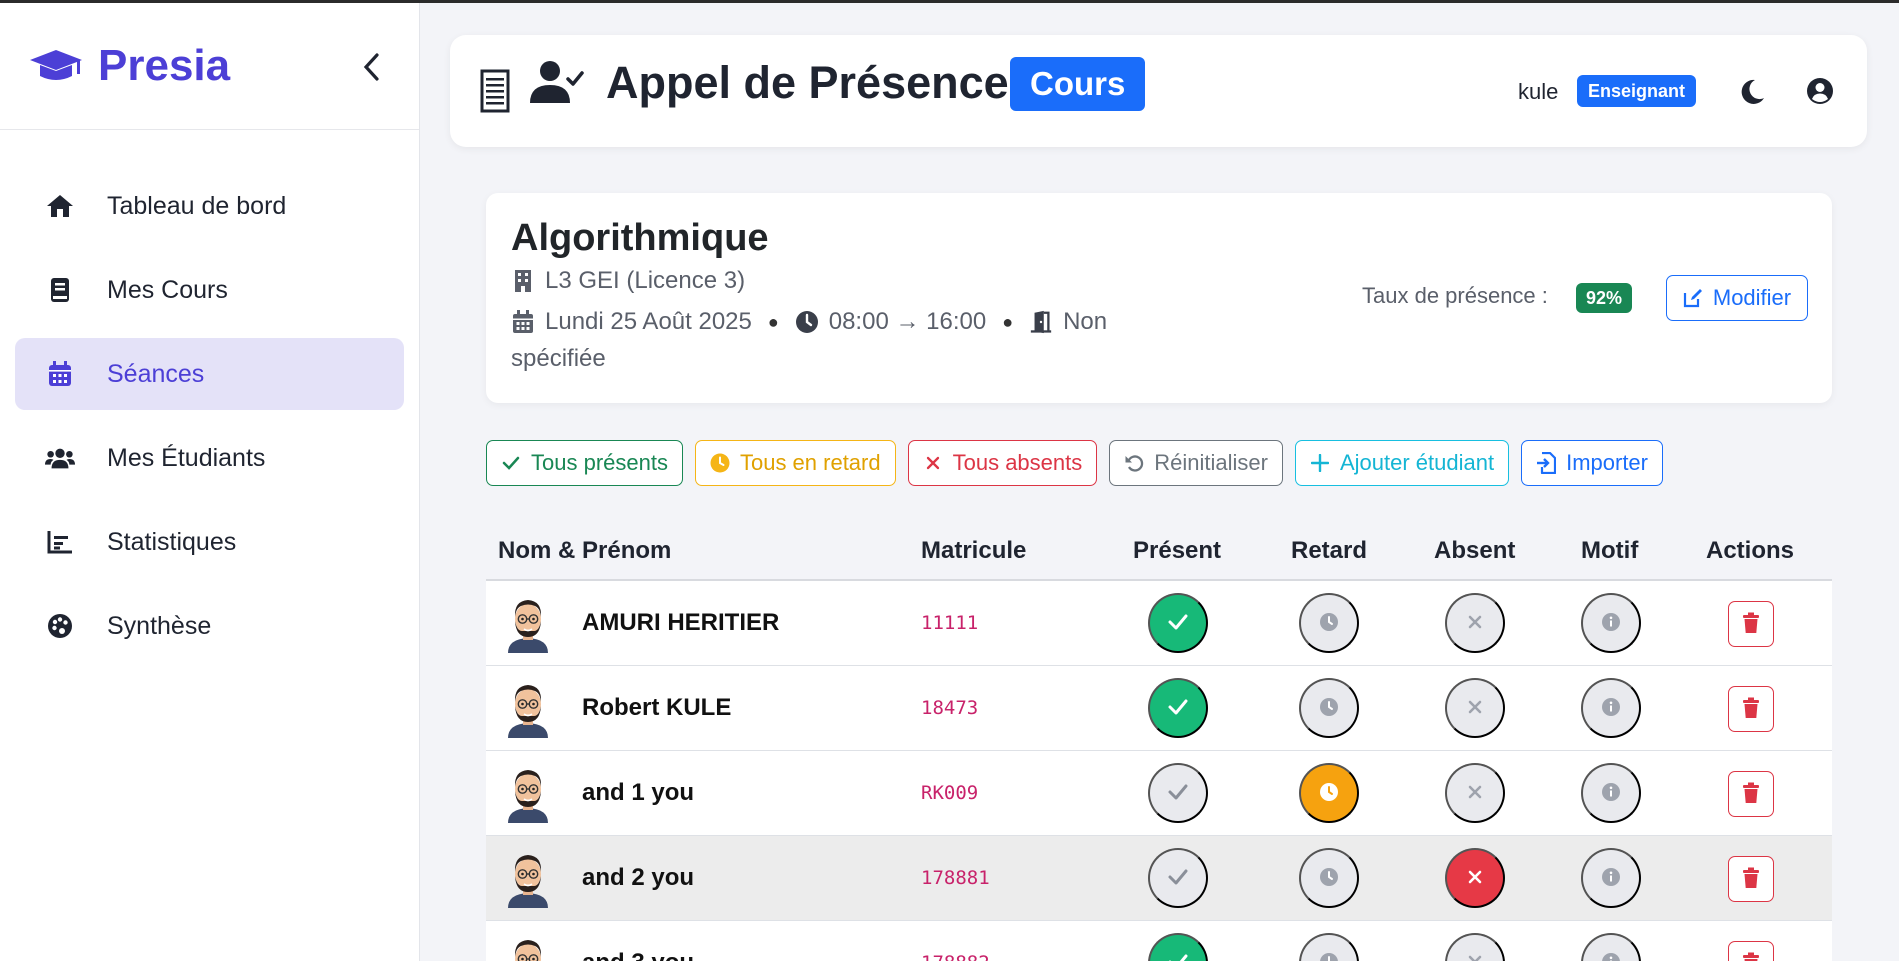  I want to click on sidebar-item-dashboard: Tableau de bord, so click(209, 206).